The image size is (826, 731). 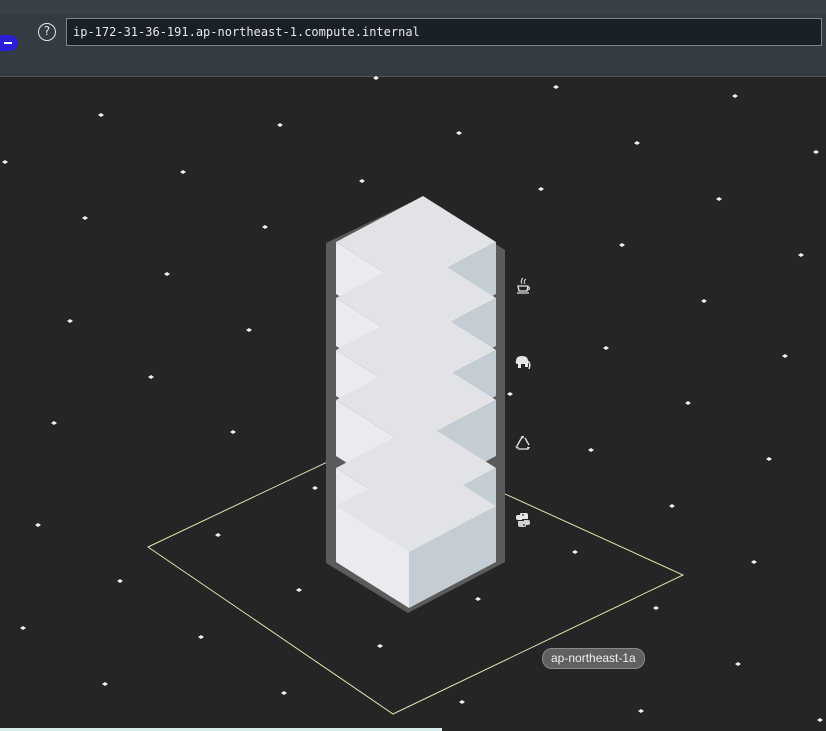 I want to click on node-blocks, so click(x=416, y=402).